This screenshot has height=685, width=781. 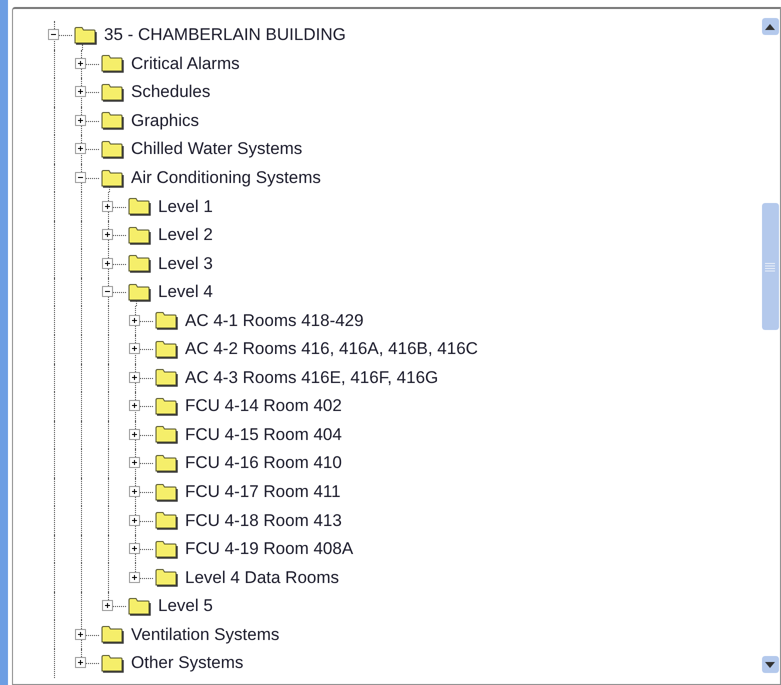 I want to click on tree-node-label: Critical Alarms, so click(x=185, y=64).